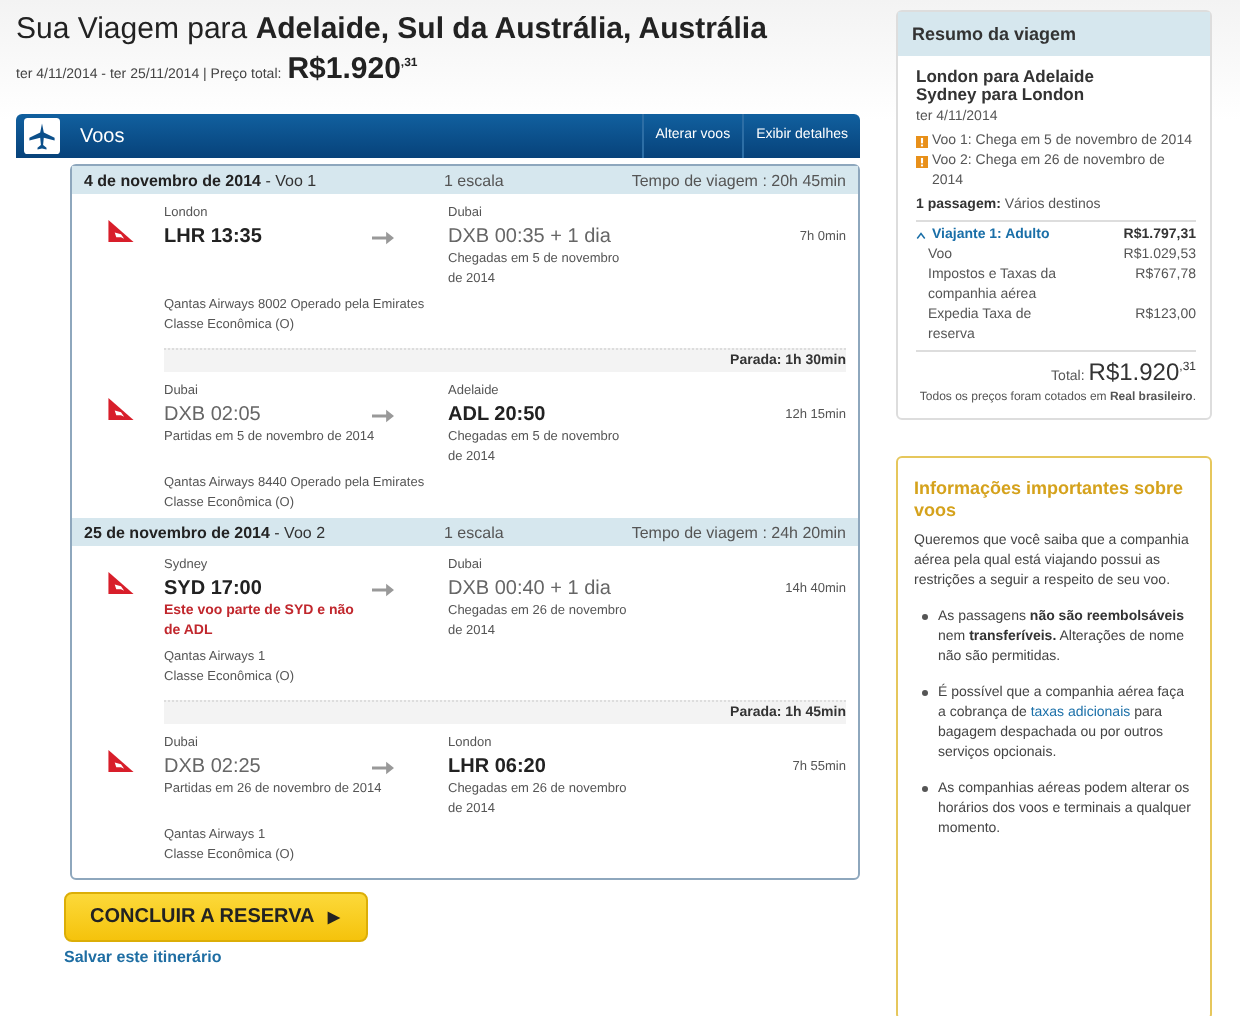 The height and width of the screenshot is (1016, 1240). What do you see at coordinates (462, 957) in the screenshot?
I see `save-link: Salvar este itinerário` at bounding box center [462, 957].